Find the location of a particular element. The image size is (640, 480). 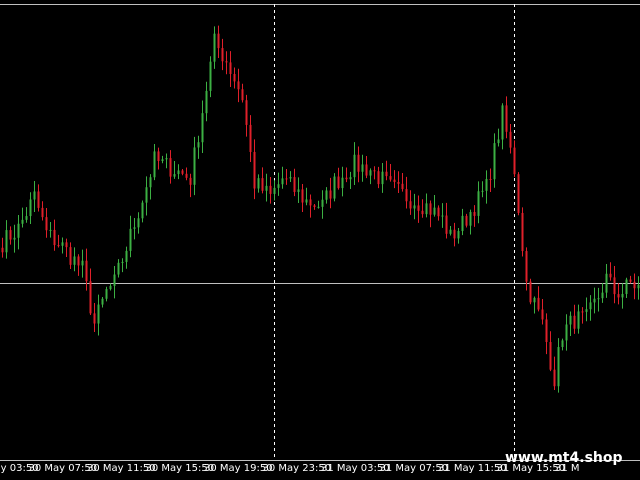

watermark-text: www.mt4.shop is located at coordinates (564, 458).